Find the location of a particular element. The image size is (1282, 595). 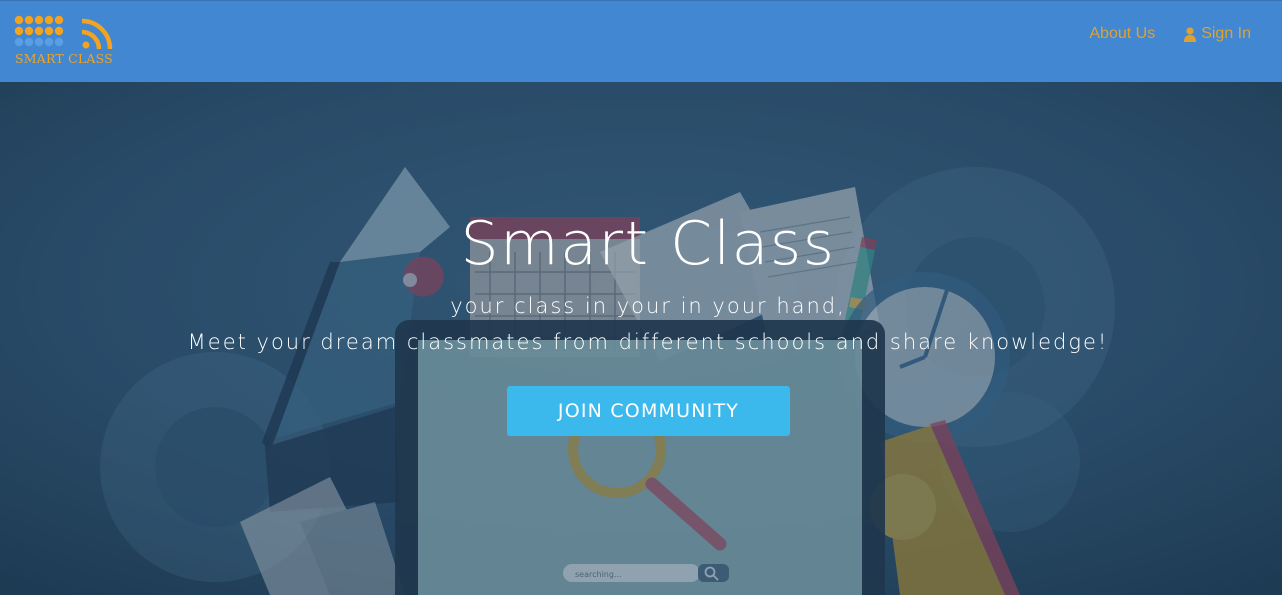

about-us-label: About Us is located at coordinates (1122, 33).